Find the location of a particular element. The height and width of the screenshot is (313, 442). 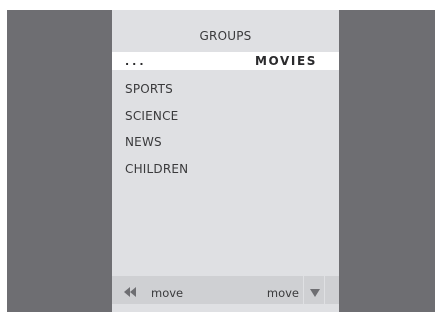

rewind-icon is located at coordinates (130, 292).